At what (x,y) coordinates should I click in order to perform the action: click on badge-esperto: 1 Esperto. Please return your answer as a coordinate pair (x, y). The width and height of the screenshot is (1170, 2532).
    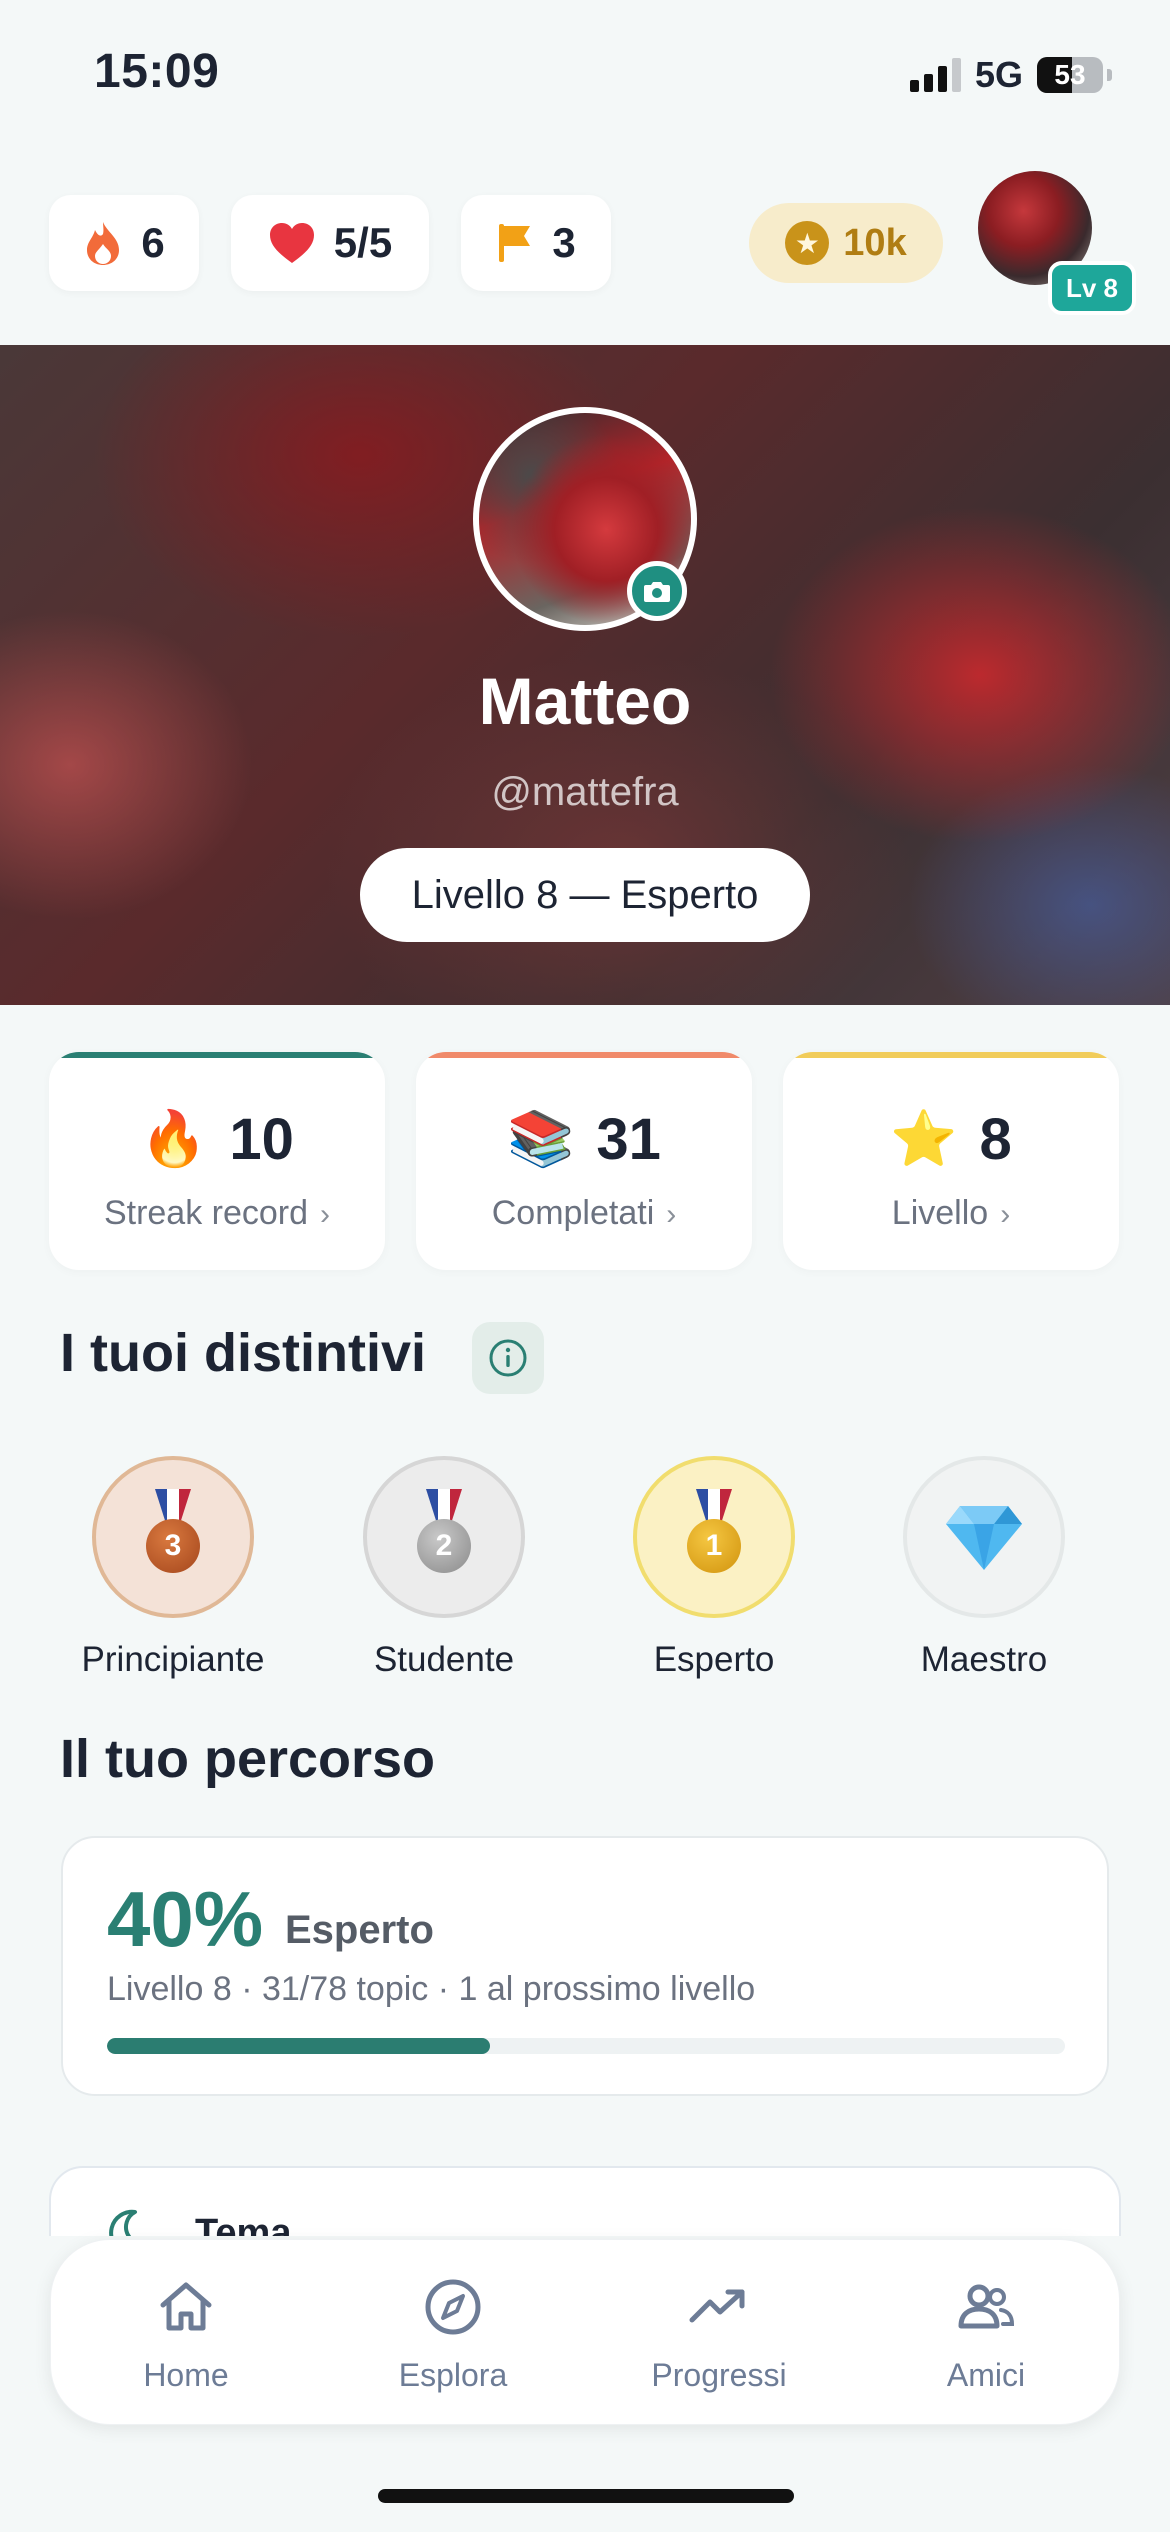
    Looking at the image, I should click on (714, 1568).